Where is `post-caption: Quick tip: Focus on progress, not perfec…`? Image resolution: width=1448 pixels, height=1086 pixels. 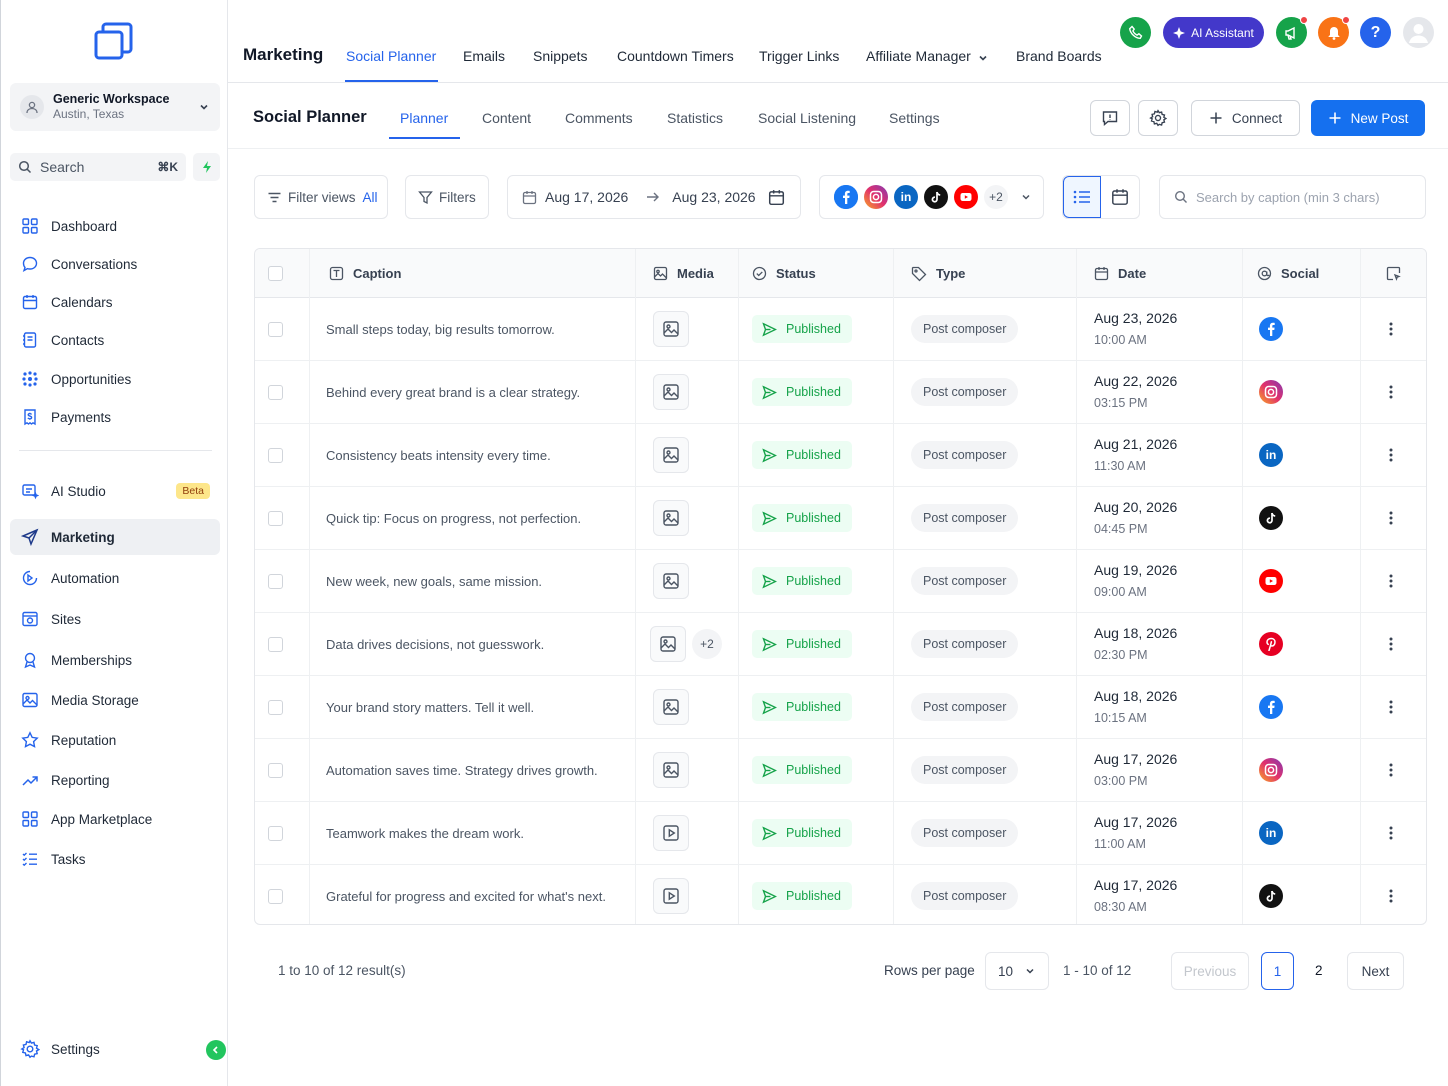
post-caption: Quick tip: Focus on progress, not perfec… is located at coordinates (453, 518).